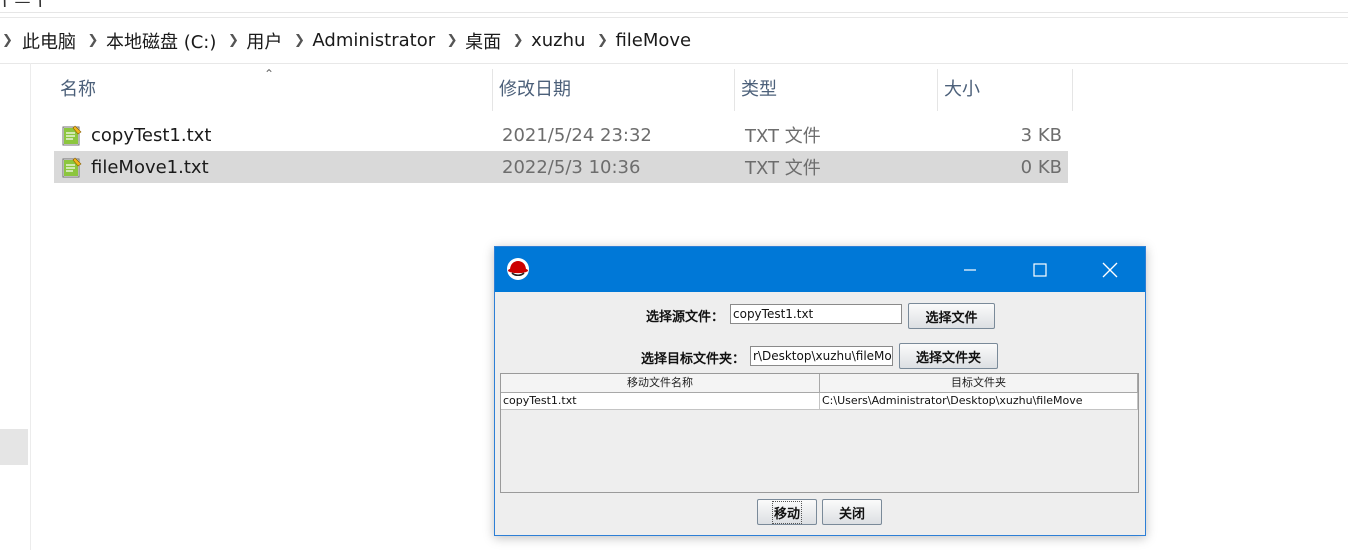 The width and height of the screenshot is (1348, 550). I want to click on choose-folder-button: 选择文件夹, so click(948, 356).